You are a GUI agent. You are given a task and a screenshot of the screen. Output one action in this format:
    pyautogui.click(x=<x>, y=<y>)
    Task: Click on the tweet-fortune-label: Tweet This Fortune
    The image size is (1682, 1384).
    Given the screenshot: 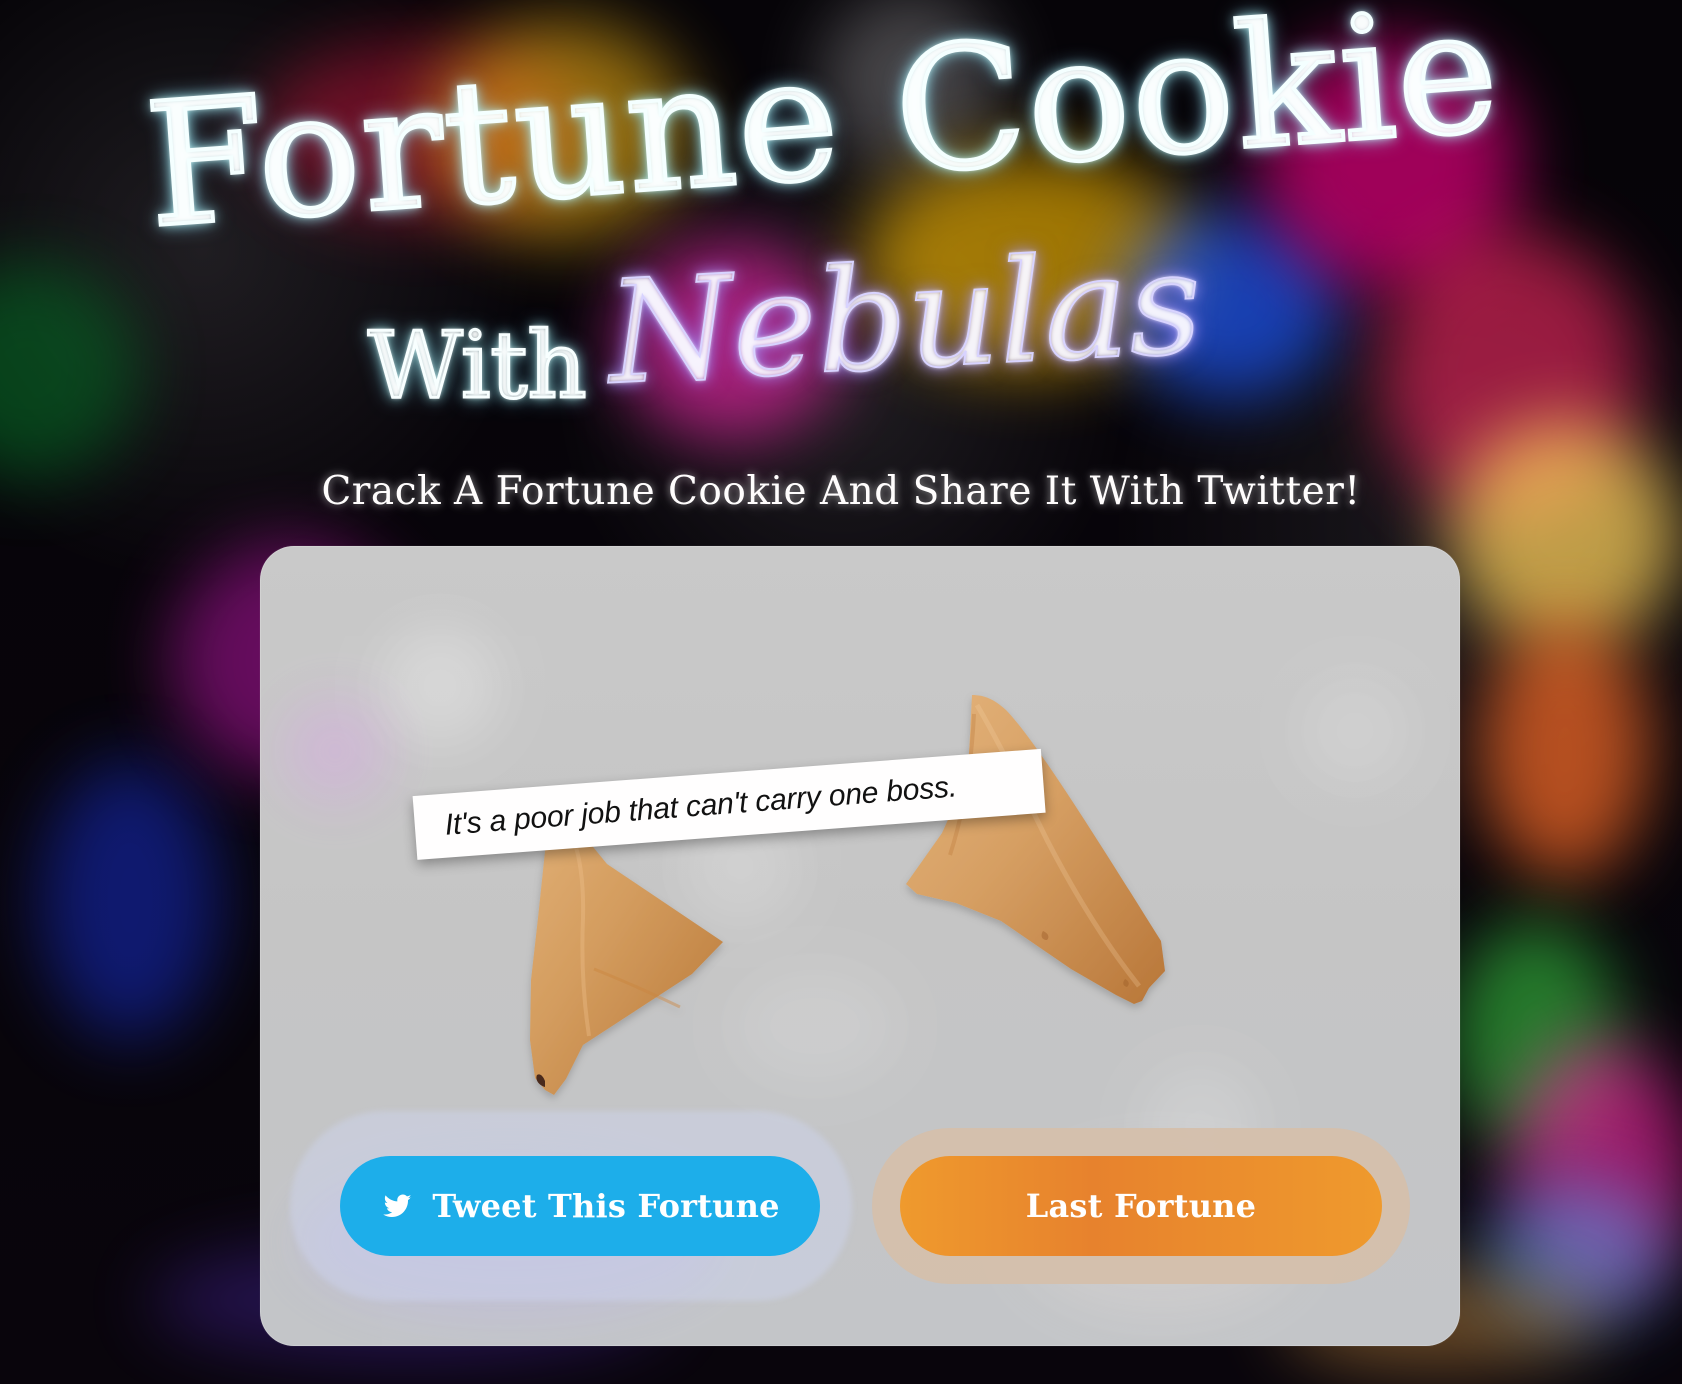 What is the action you would take?
    pyautogui.click(x=606, y=1206)
    